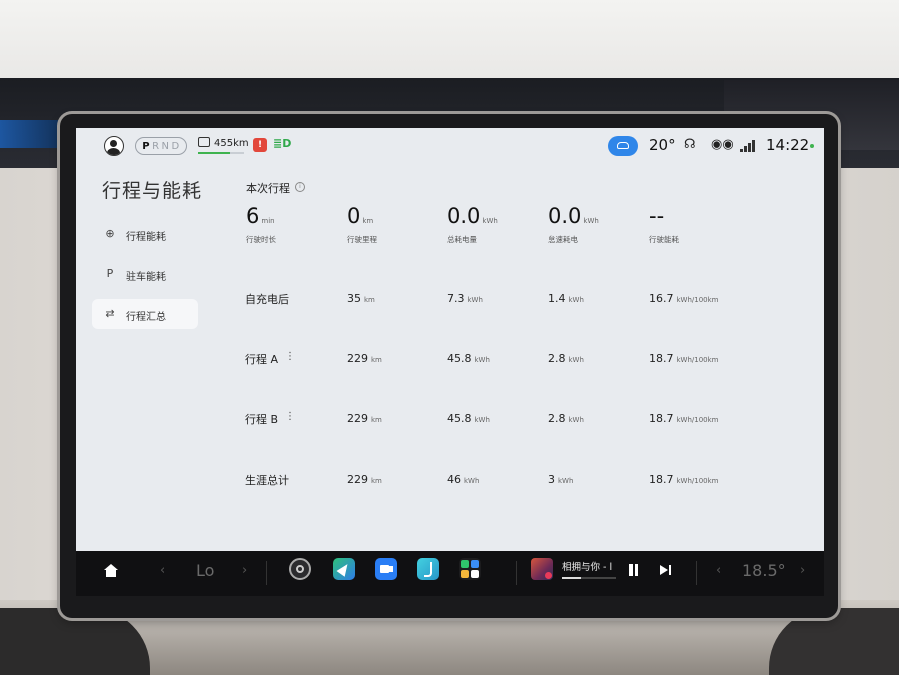  I want to click on row-lifetime-distance: 229 km, so click(364, 479).